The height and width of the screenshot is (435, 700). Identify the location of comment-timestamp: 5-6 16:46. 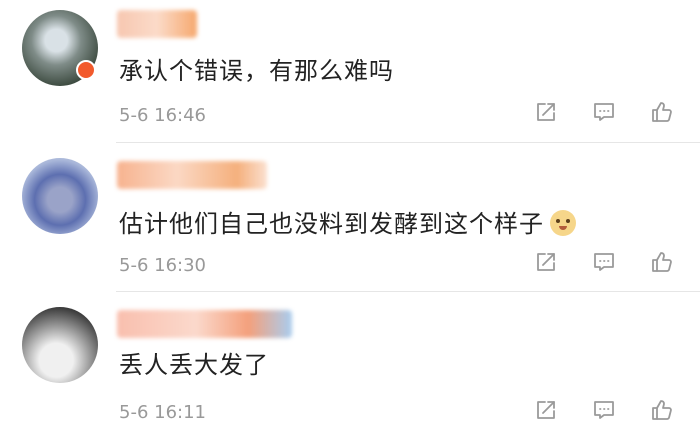
(162, 115).